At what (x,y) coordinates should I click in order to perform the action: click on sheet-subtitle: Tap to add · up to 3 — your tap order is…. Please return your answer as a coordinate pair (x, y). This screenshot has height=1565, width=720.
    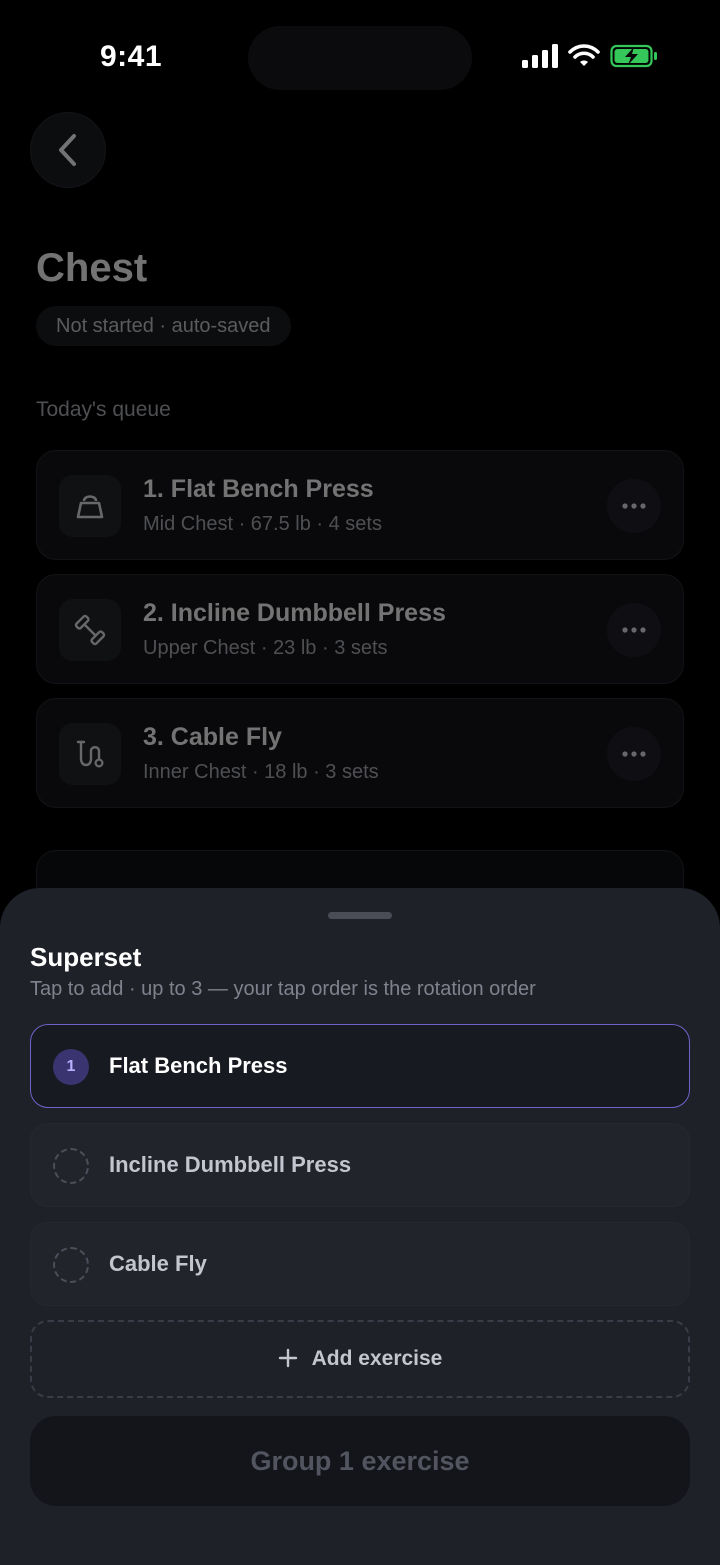
    Looking at the image, I should click on (283, 989).